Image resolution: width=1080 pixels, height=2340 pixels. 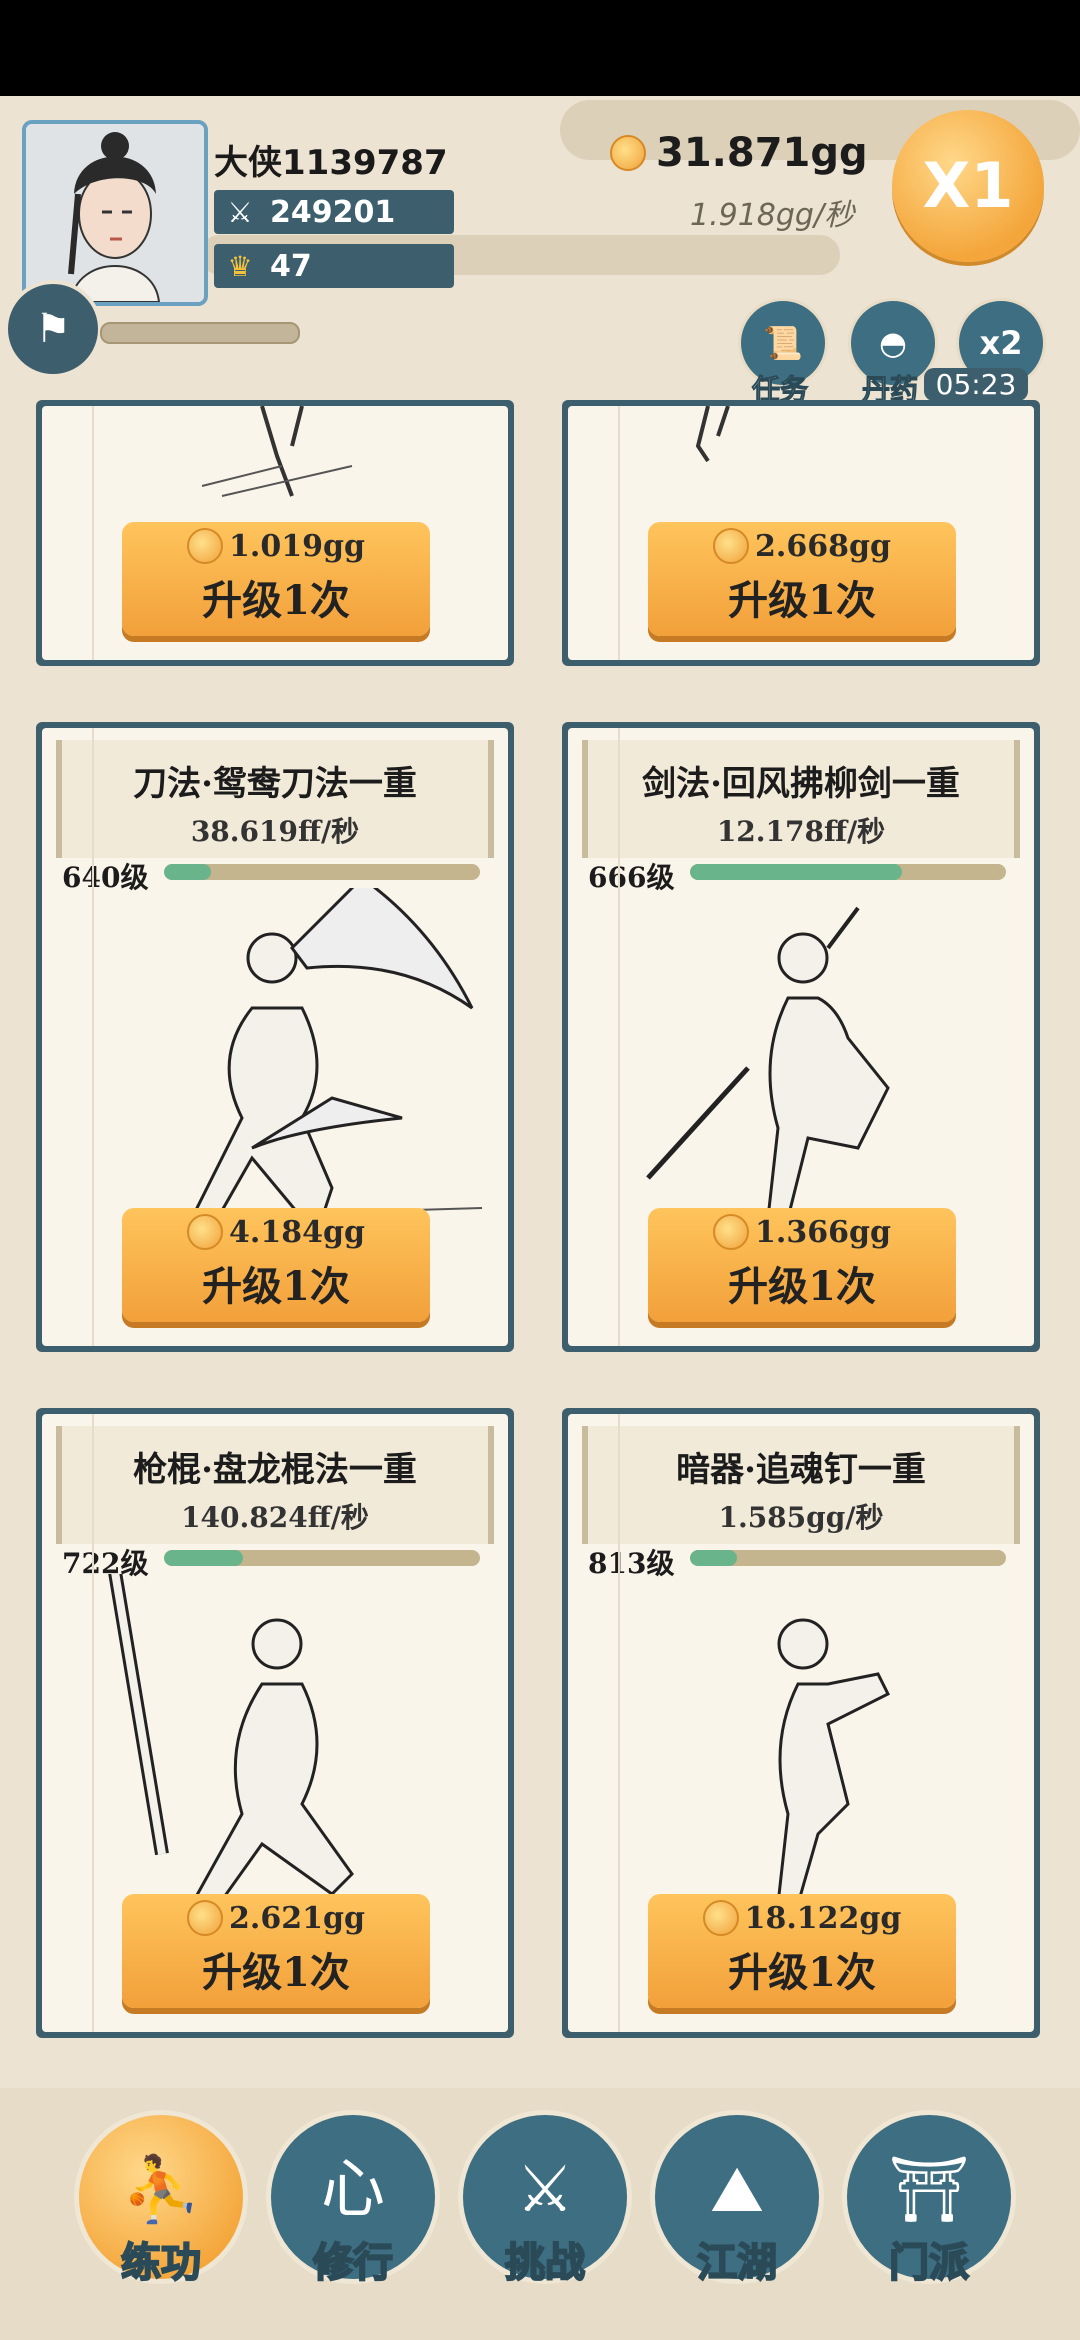 What do you see at coordinates (1001, 343) in the screenshot?
I see `double-speed-icon: x2` at bounding box center [1001, 343].